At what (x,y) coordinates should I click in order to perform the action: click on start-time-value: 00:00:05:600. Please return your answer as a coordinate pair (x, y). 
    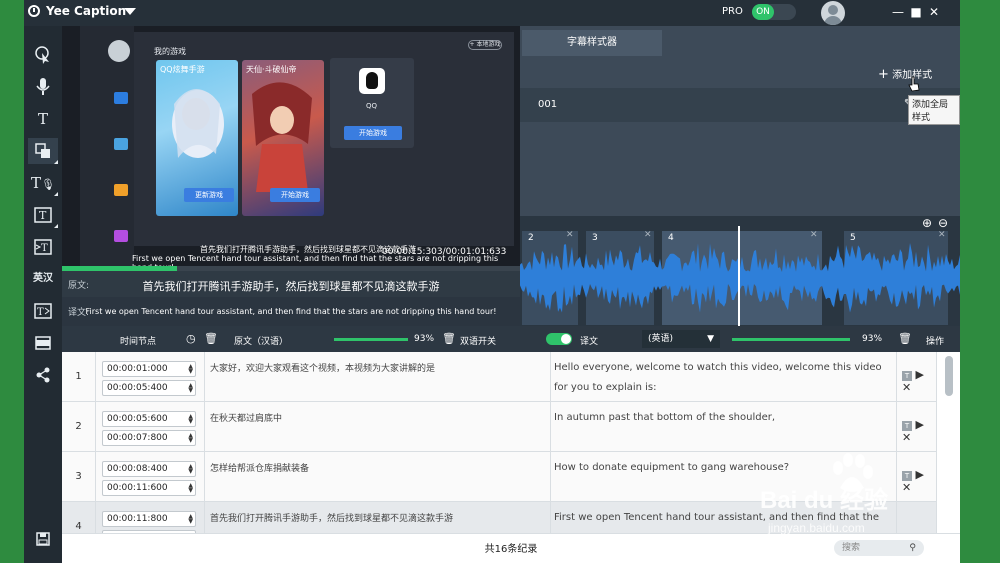
    Looking at the image, I should click on (137, 419).